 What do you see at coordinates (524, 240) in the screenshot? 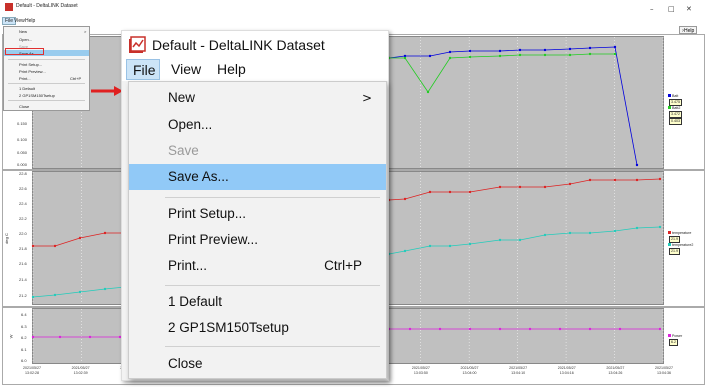
I see `temperature2-line` at bounding box center [524, 240].